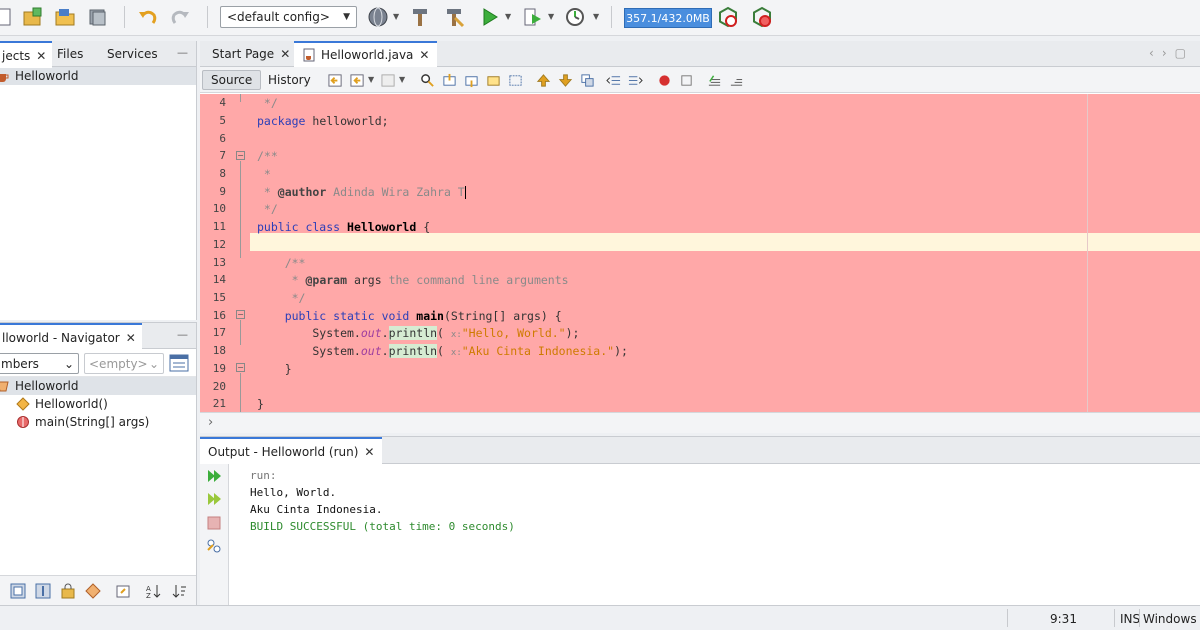 The height and width of the screenshot is (630, 1200). Describe the element at coordinates (533, 17) in the screenshot. I see `debug-icon` at that location.